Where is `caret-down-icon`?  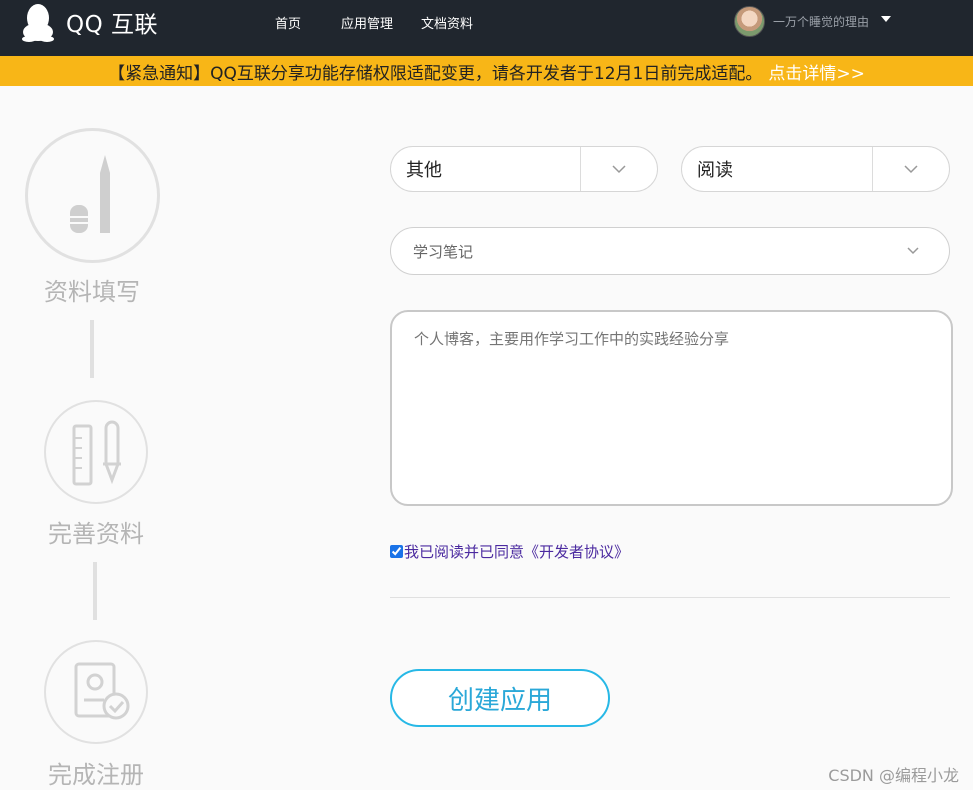
caret-down-icon is located at coordinates (886, 19).